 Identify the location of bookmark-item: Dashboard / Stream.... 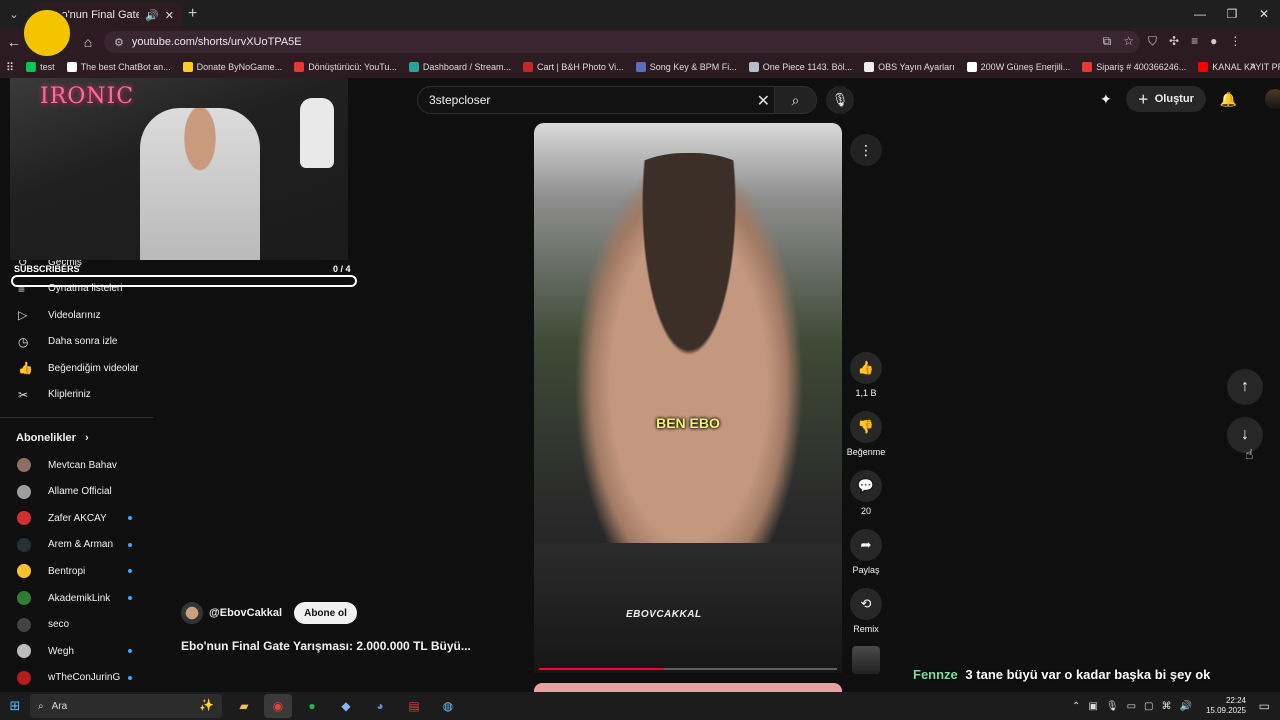
(459, 67).